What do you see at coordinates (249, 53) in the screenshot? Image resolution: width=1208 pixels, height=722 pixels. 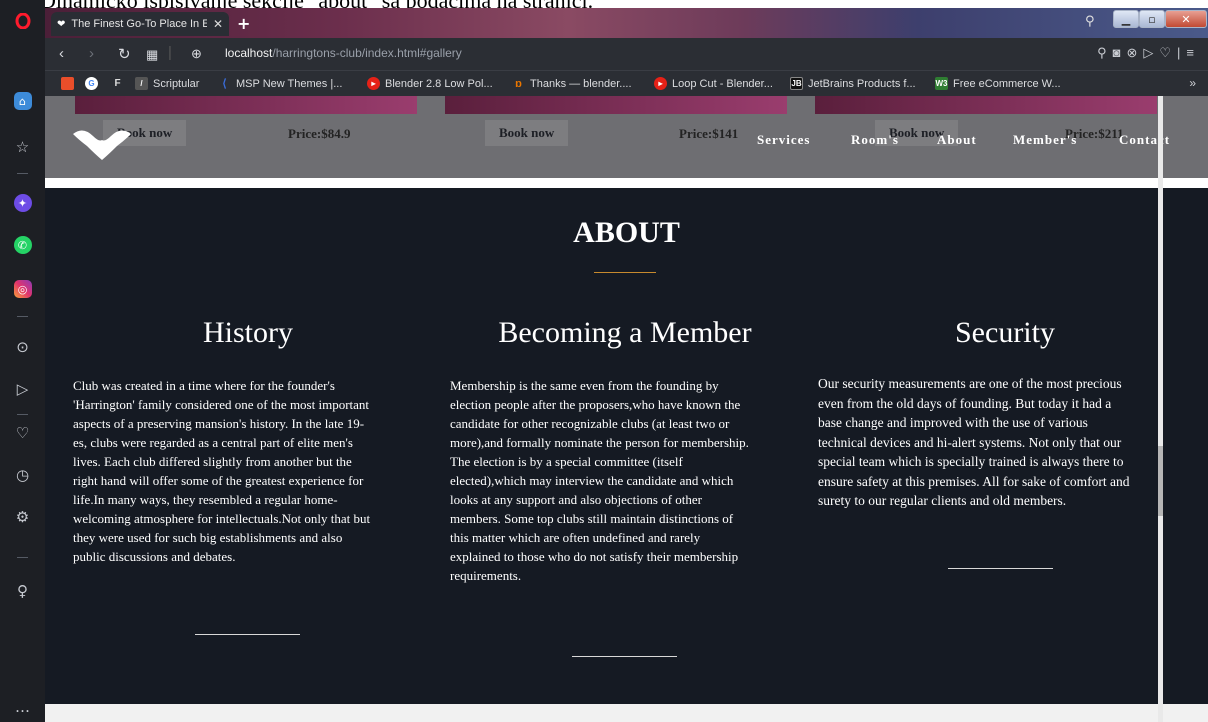 I see `url-host: localhost` at bounding box center [249, 53].